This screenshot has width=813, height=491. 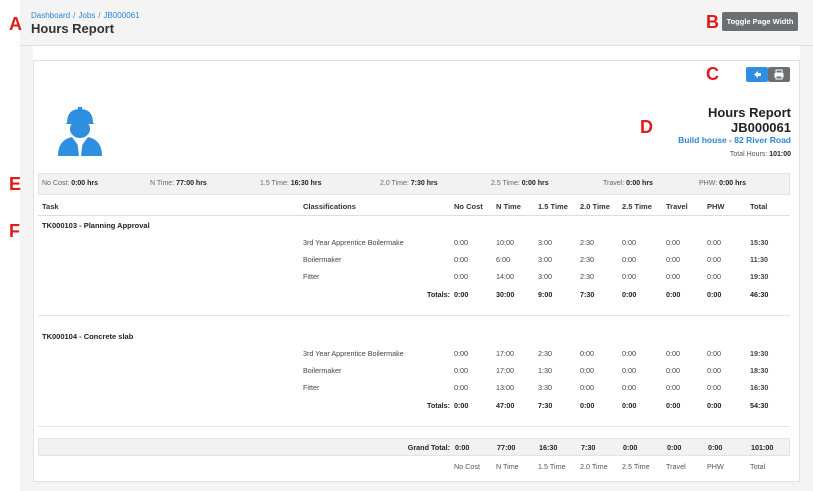 I want to click on print-button, so click(x=779, y=74).